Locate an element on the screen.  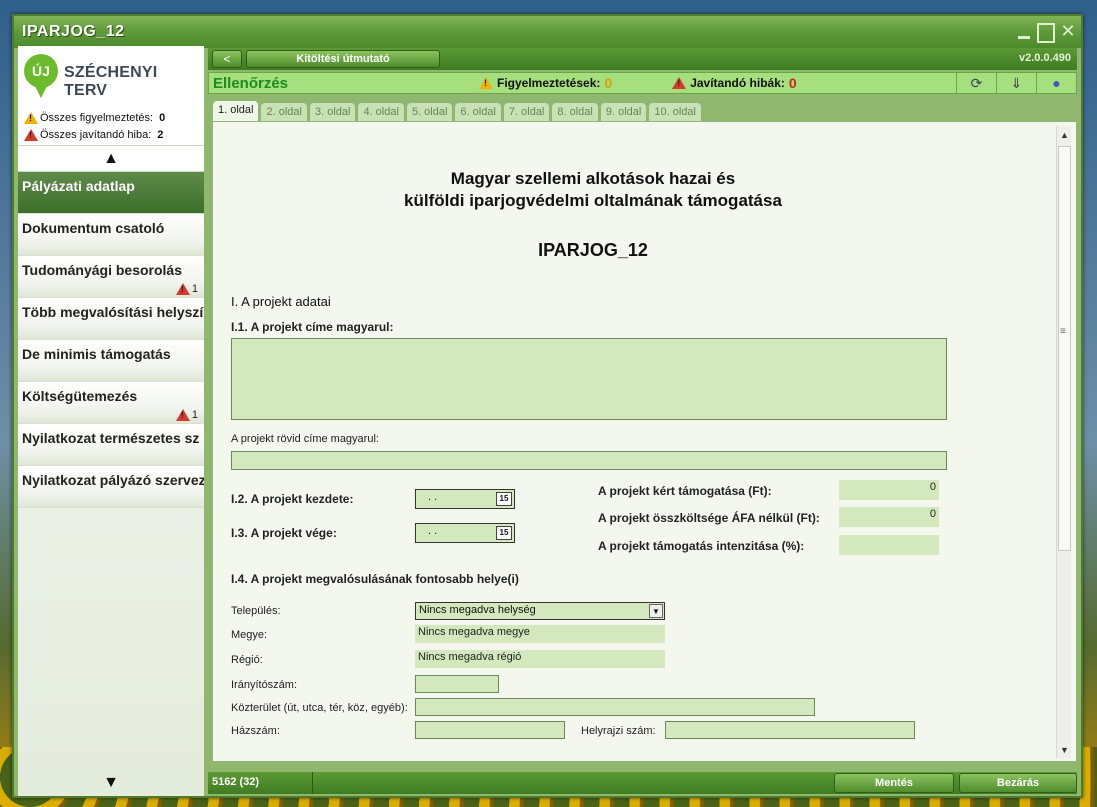
window-title: IPARJOG_12 is located at coordinates (73, 31).